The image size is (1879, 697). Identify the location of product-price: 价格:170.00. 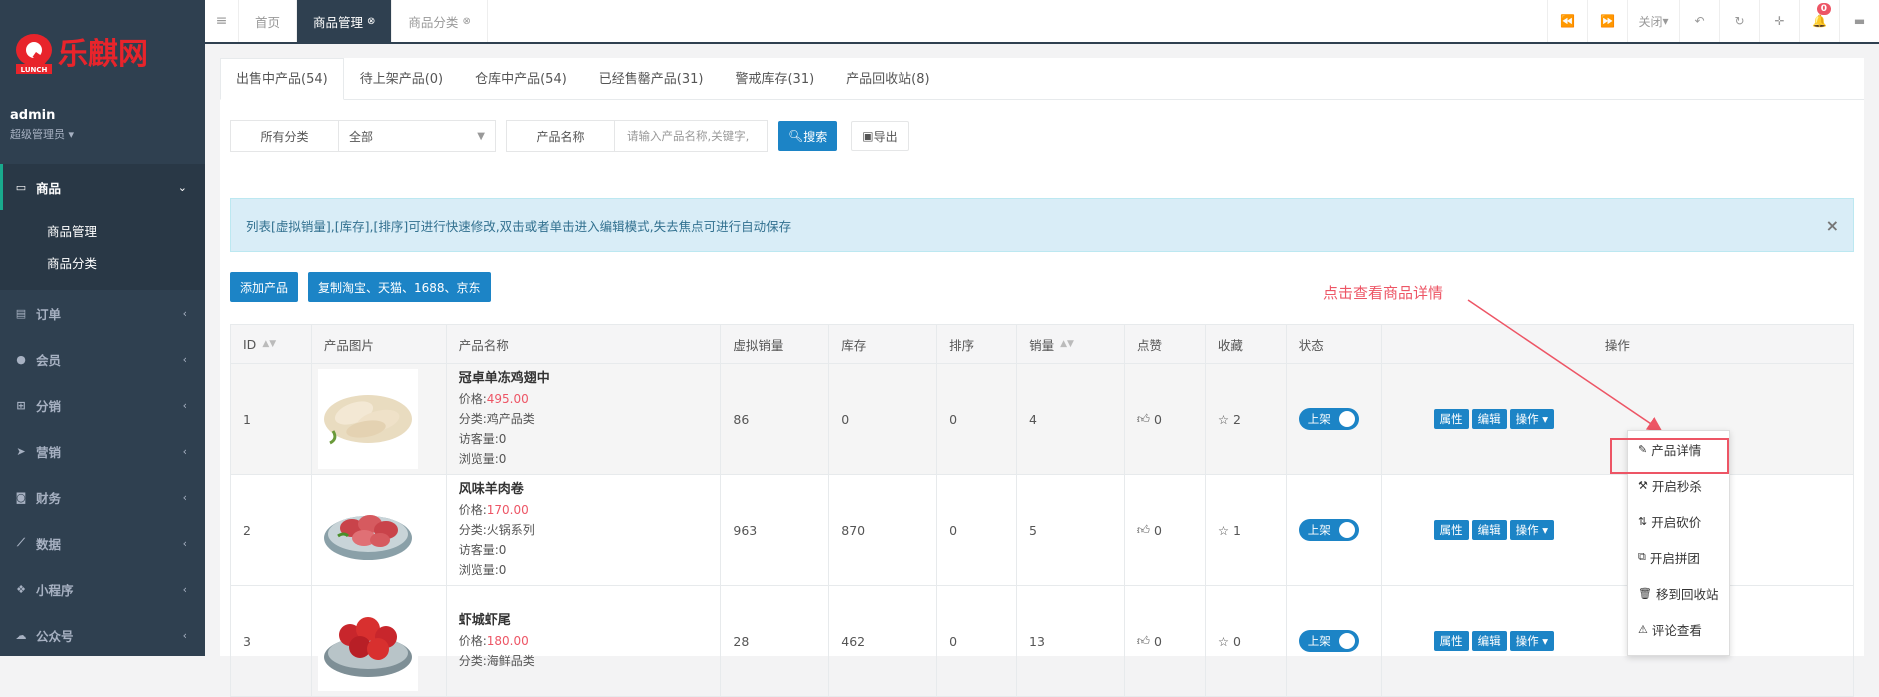
(494, 510).